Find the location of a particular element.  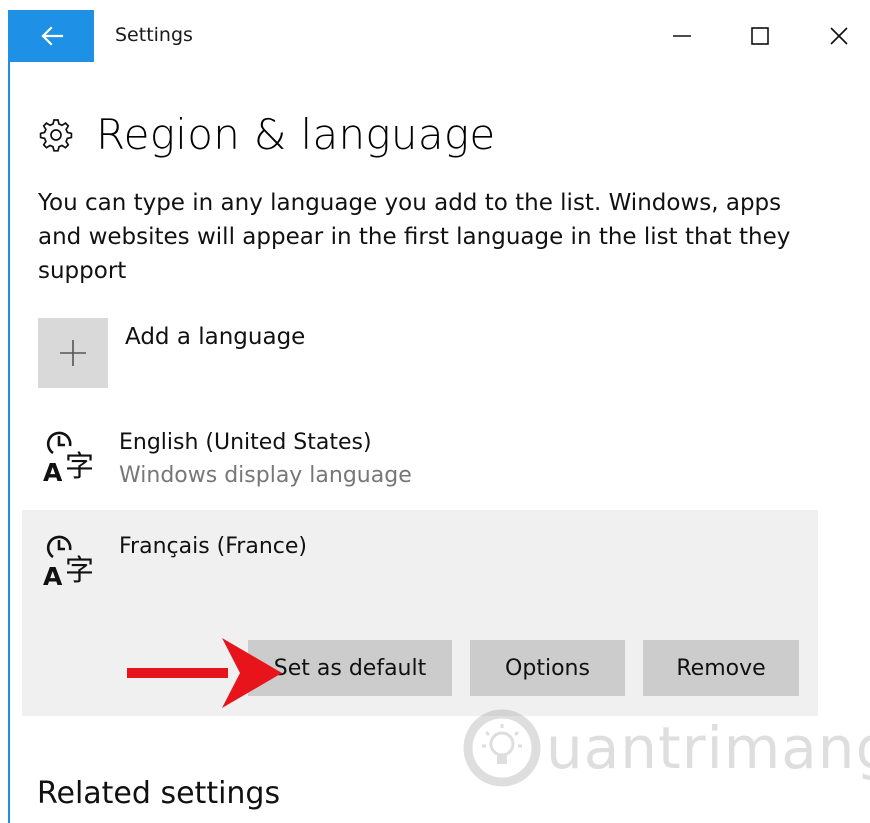

maximize-icon is located at coordinates (760, 36).